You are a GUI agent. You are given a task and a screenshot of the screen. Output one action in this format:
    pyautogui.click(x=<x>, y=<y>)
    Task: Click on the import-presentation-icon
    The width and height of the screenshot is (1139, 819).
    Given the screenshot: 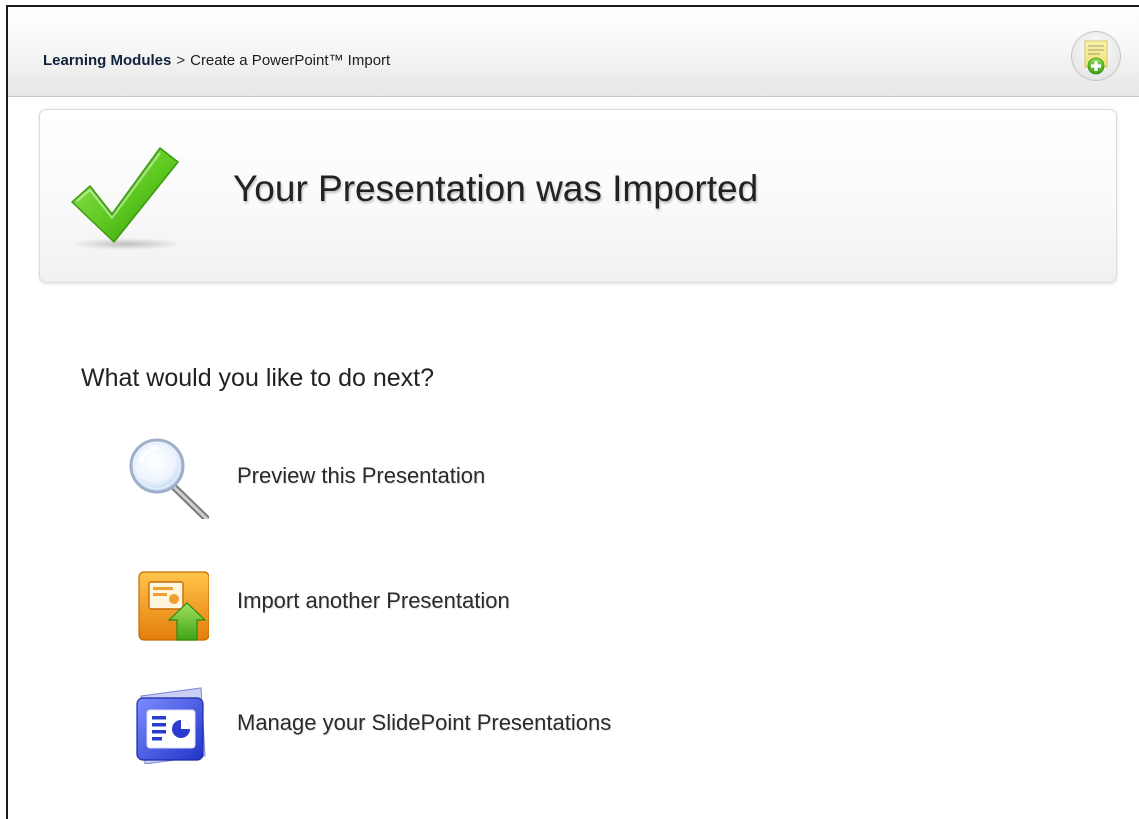 What is the action you would take?
    pyautogui.click(x=173, y=606)
    